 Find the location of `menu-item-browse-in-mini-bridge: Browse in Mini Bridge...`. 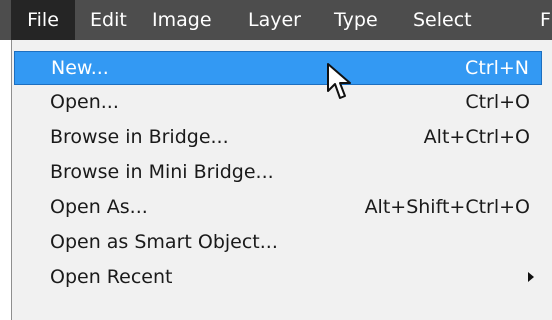

menu-item-browse-in-mini-bridge: Browse in Mini Bridge... is located at coordinates (278, 172).